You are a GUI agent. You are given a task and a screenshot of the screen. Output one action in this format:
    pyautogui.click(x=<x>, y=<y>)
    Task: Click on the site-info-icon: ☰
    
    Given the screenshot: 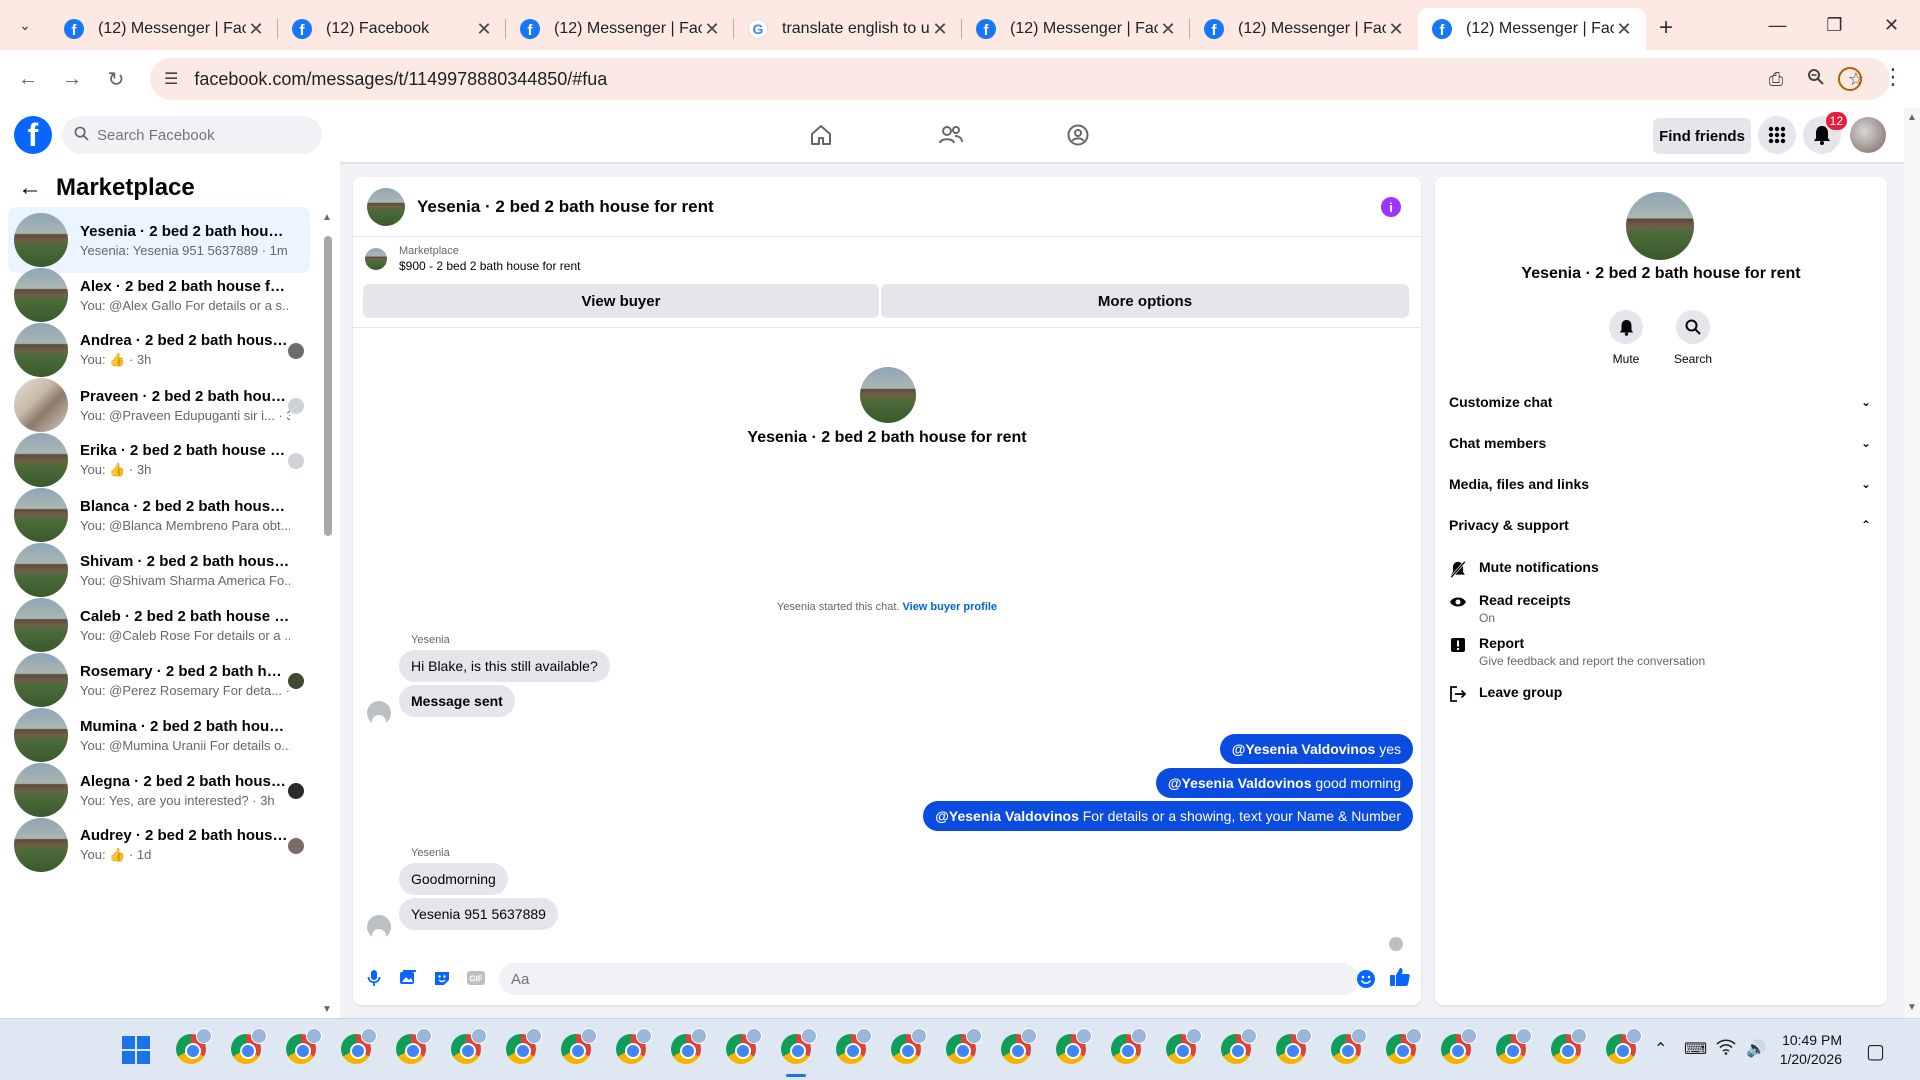 What is the action you would take?
    pyautogui.click(x=171, y=79)
    